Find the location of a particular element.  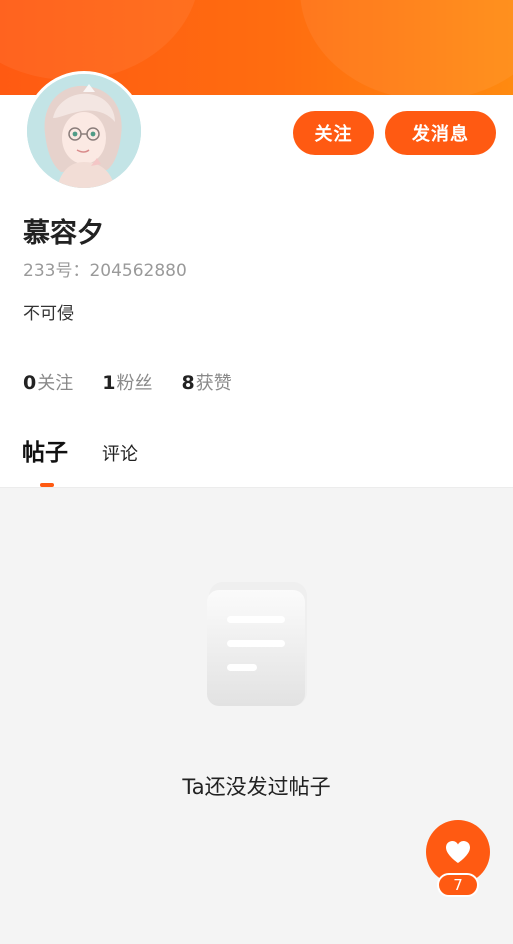

document-icon is located at coordinates (255, 643).